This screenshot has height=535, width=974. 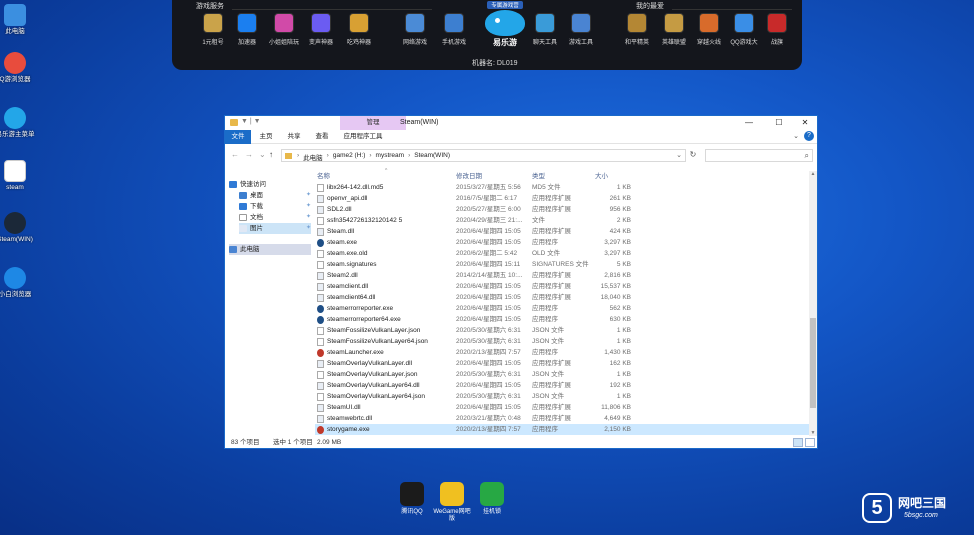 I want to click on breadcrumb-steam: Steam(WIN), so click(x=432, y=157).